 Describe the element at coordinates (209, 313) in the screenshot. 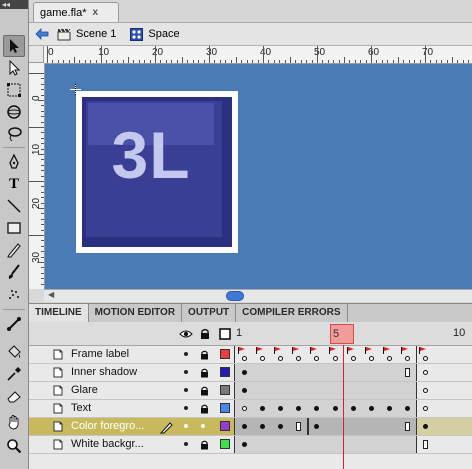

I see `tab-output: OUTPUT` at that location.